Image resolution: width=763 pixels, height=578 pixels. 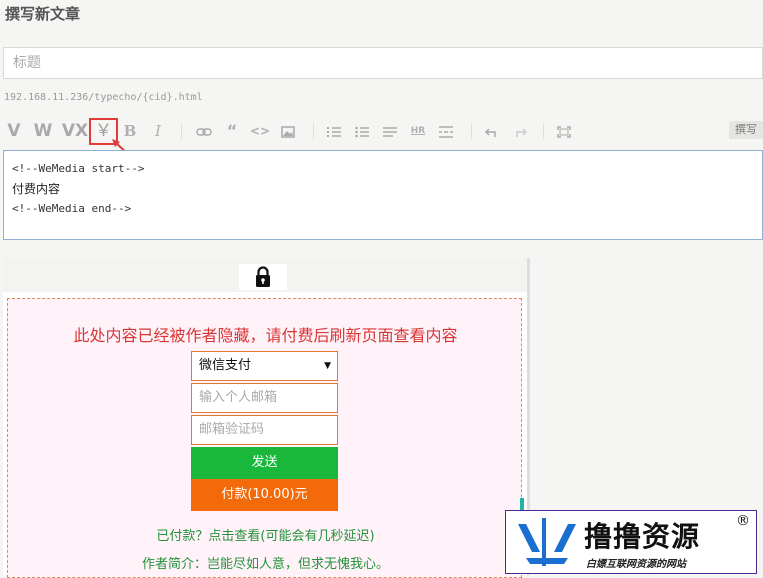 What do you see at coordinates (418, 131) in the screenshot?
I see `horizontal-rule-icon: HR` at bounding box center [418, 131].